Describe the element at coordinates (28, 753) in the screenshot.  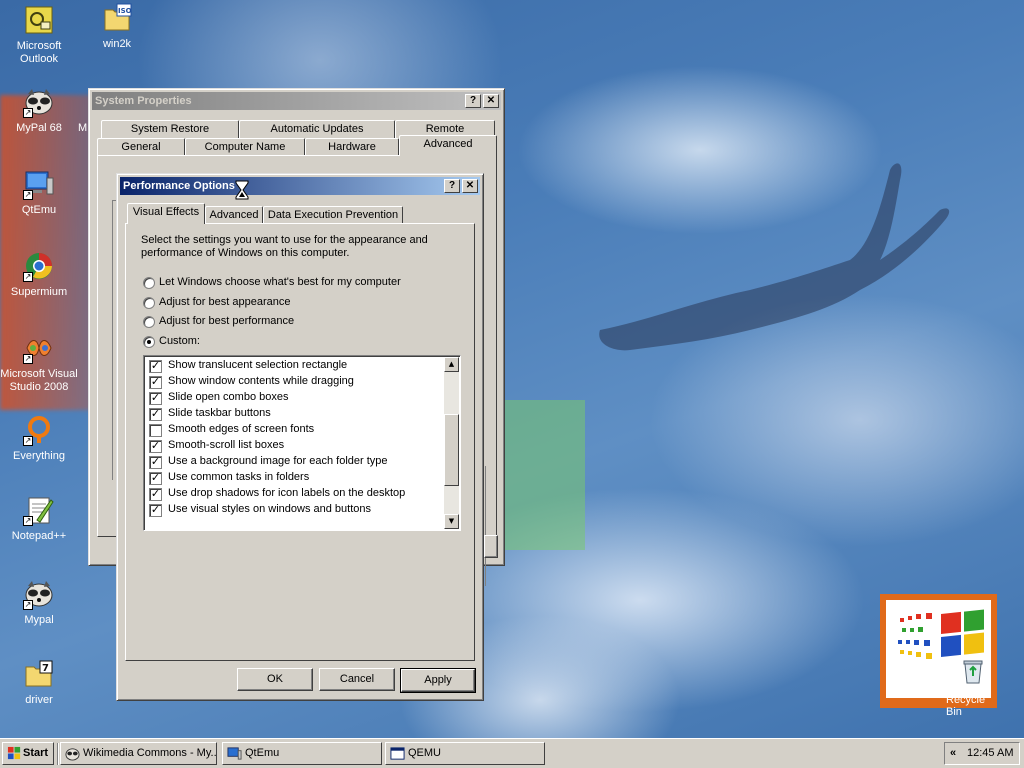
I see `start-button: Start` at that location.